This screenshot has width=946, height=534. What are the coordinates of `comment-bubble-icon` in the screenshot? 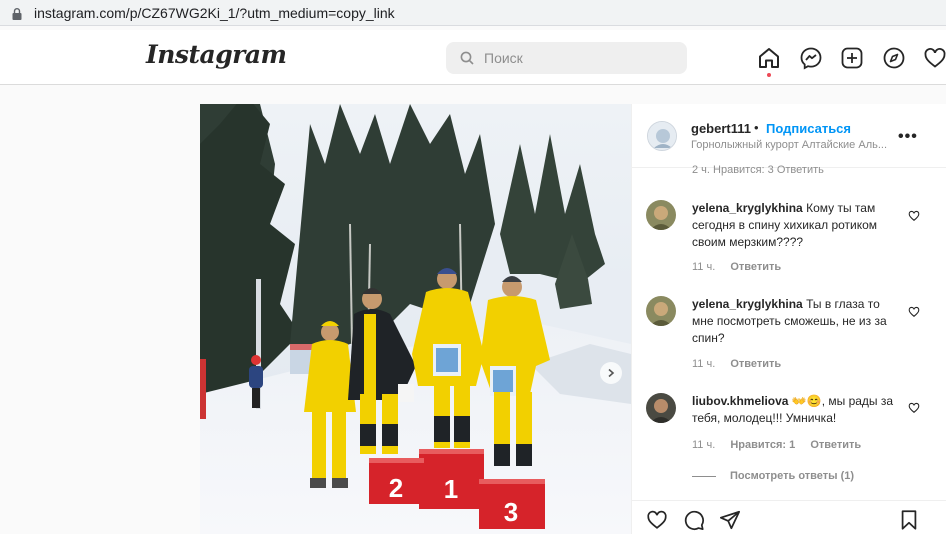 It's located at (694, 520).